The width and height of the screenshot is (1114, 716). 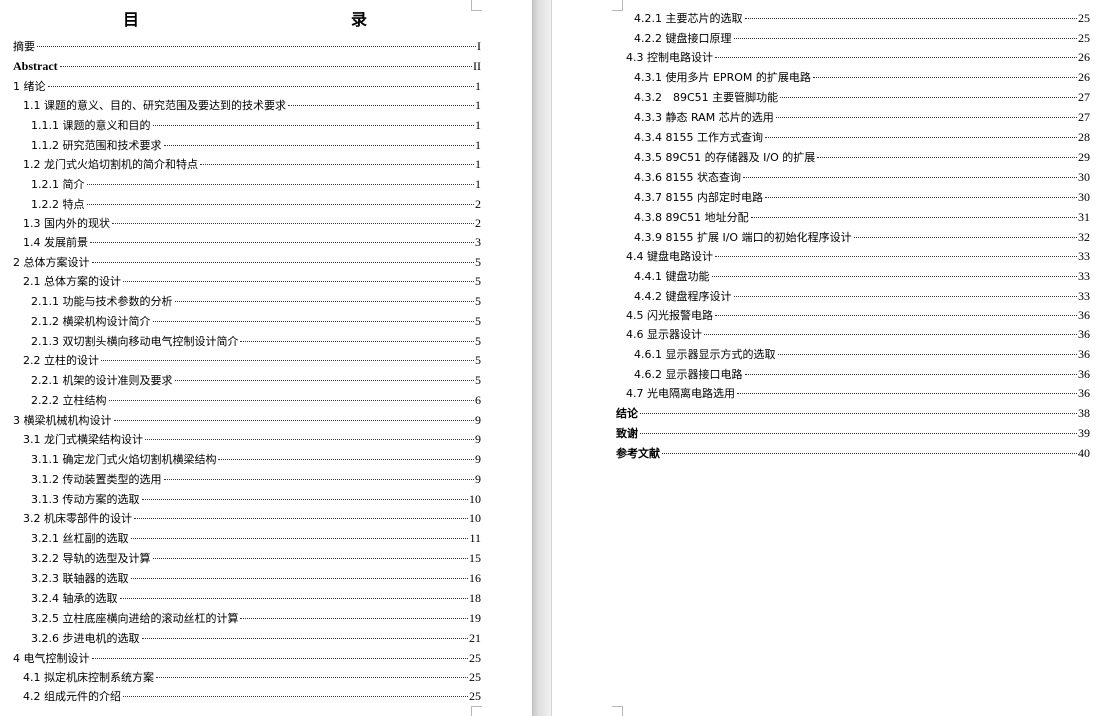 I want to click on toc-entry: 4.6 显示器设计 36, so click(x=857, y=334).